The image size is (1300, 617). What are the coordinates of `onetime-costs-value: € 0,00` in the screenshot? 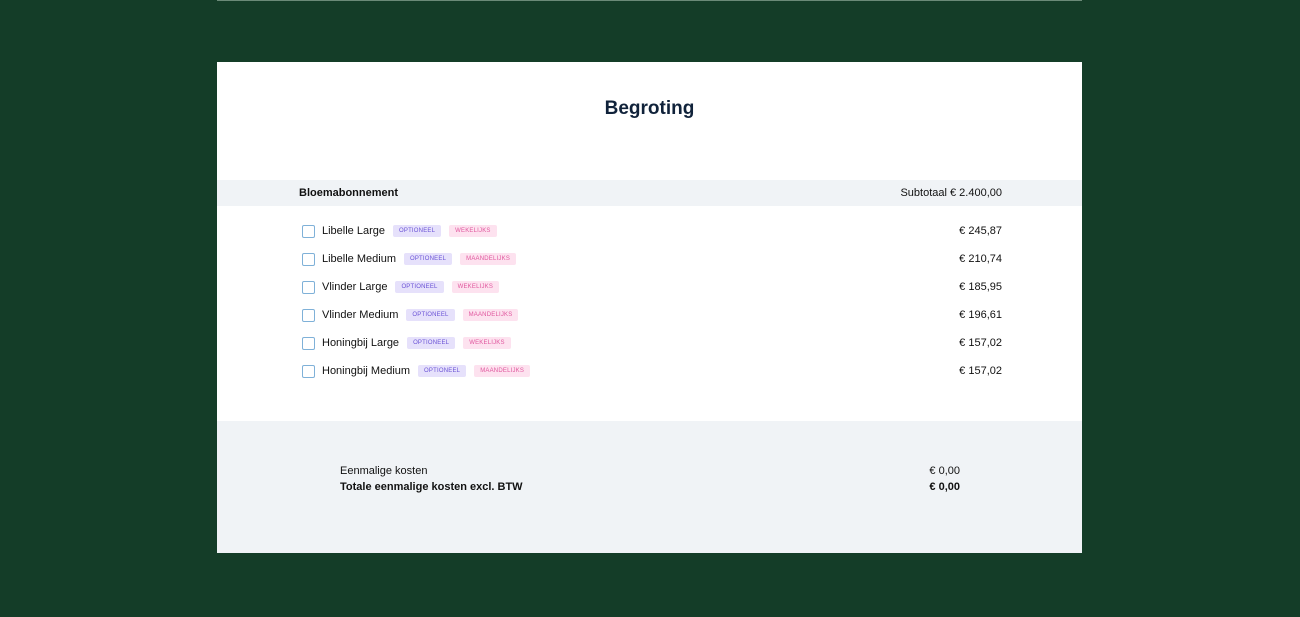 It's located at (944, 471).